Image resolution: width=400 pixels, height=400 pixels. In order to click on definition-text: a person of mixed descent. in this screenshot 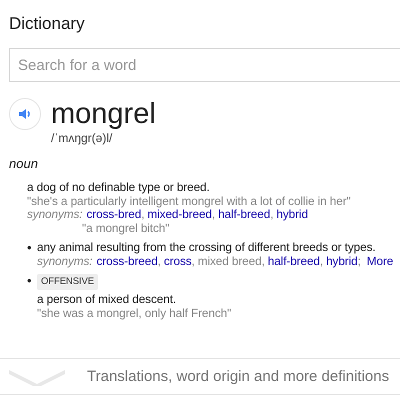, I will do `click(106, 299)`.